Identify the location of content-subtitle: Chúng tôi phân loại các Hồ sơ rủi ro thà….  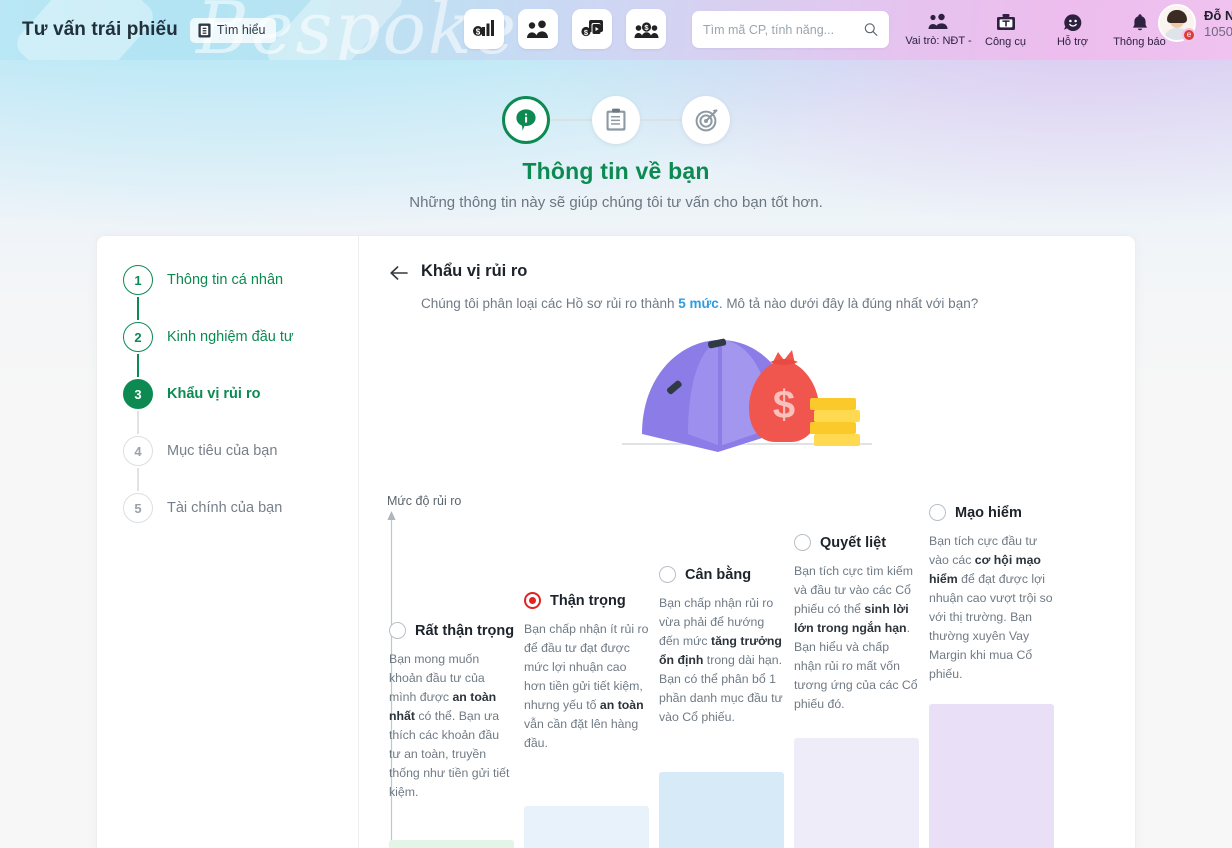
(763, 304).